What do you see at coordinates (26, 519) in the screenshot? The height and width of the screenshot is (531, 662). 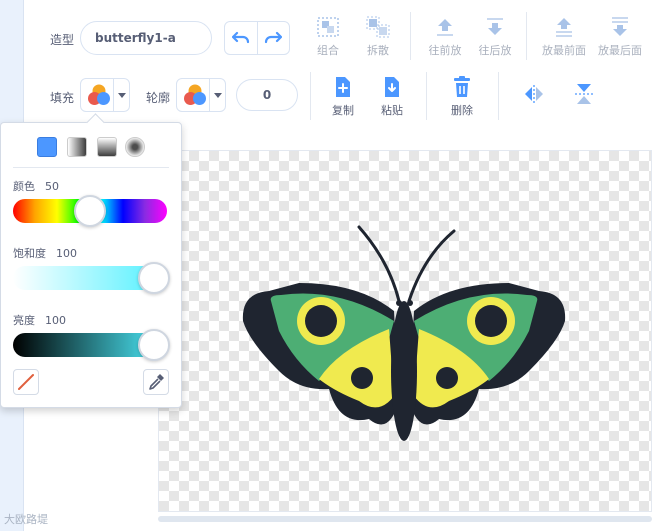 I see `watermark: 大欧路堤` at bounding box center [26, 519].